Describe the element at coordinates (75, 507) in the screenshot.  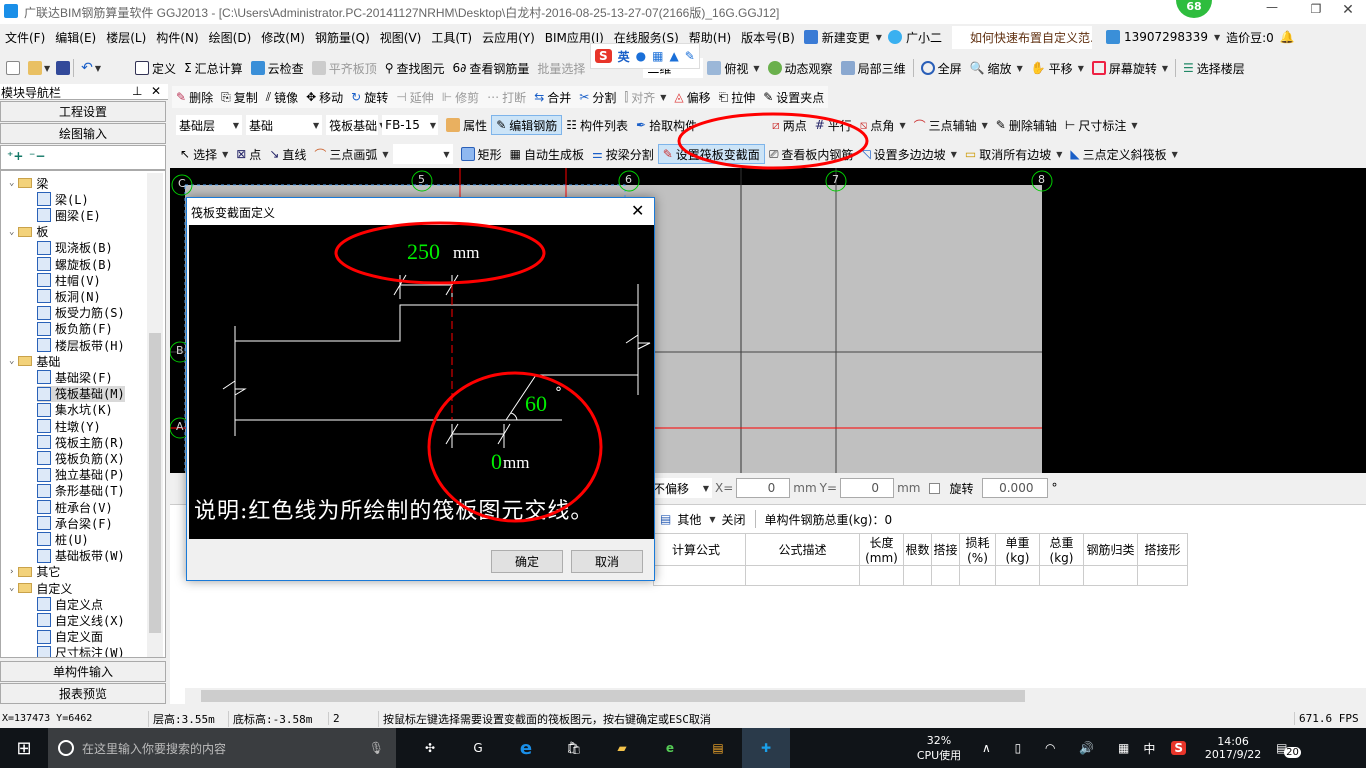
I see `tree-item: 桩承台(V)` at that location.